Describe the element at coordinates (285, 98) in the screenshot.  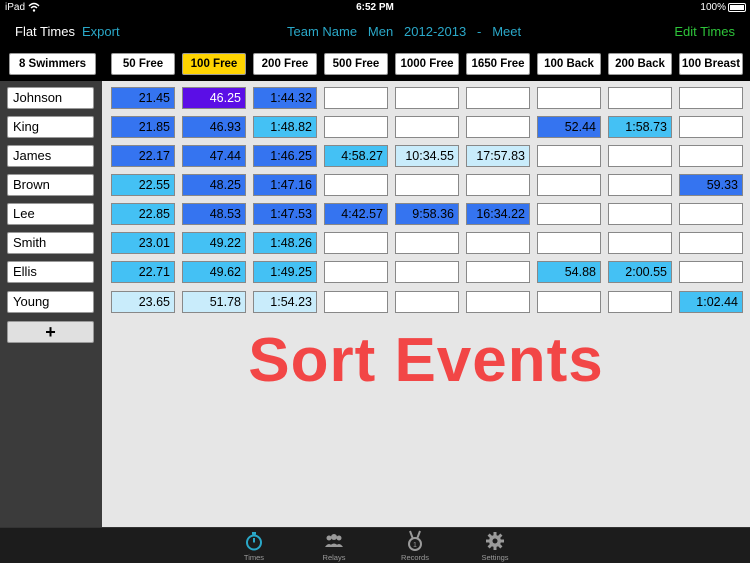
I see `time-cell: 1:44.32` at that location.